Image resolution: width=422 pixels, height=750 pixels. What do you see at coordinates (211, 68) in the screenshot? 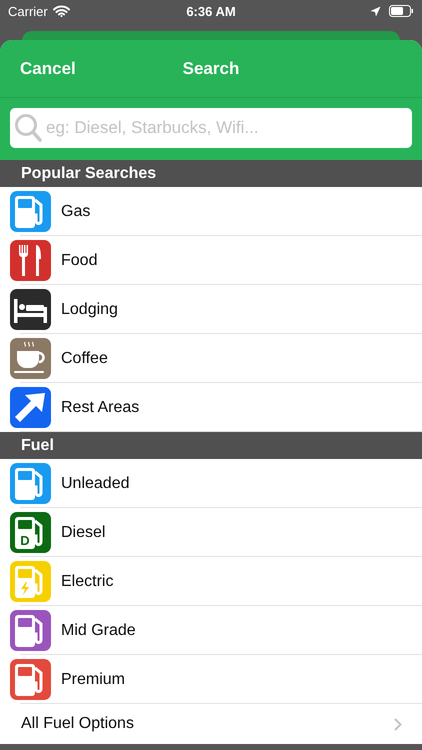
I see `screen-title: Search` at bounding box center [211, 68].